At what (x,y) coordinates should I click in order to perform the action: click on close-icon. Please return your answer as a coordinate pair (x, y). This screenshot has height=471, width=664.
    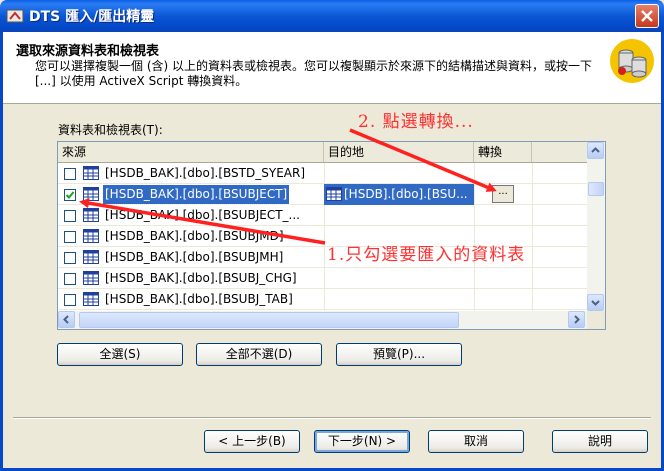
    Looking at the image, I should click on (647, 16).